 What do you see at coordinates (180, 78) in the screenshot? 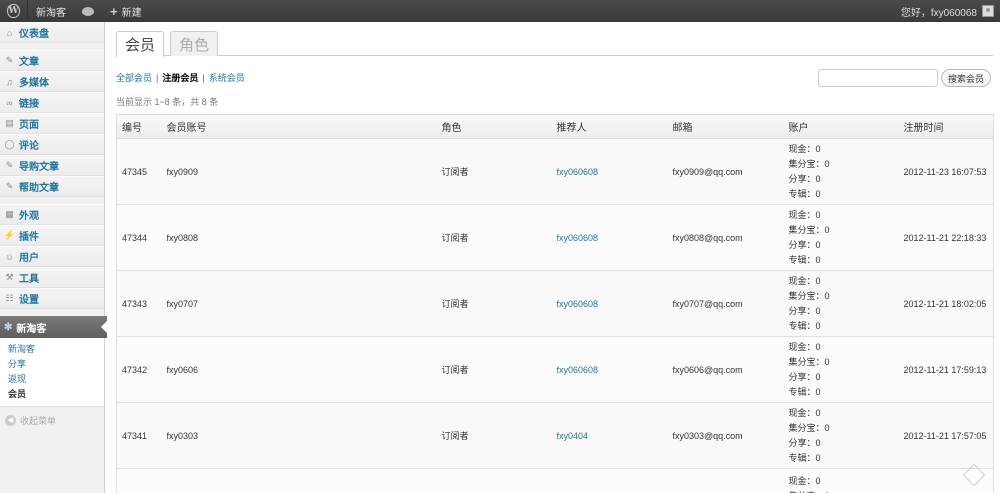
I see `filter-registered-members: 注册会员` at bounding box center [180, 78].